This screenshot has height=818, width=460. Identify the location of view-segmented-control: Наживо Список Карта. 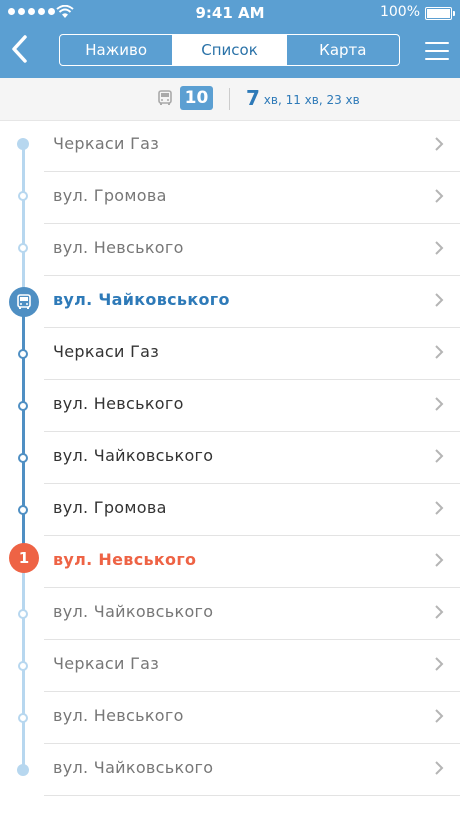
(229, 50).